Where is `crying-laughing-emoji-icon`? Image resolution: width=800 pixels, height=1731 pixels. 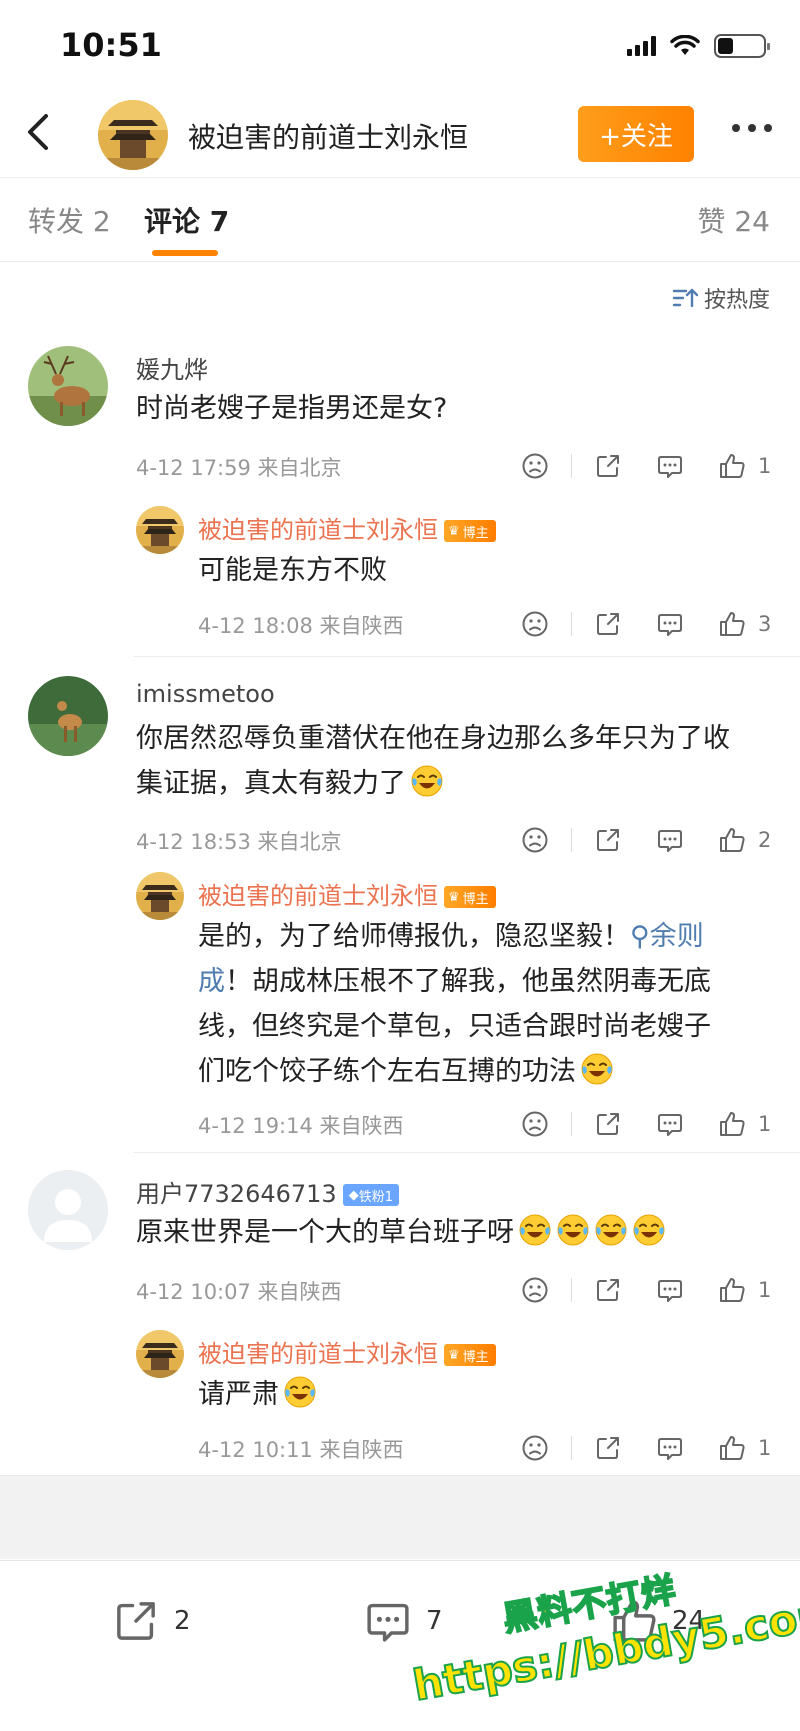 crying-laughing-emoji-icon is located at coordinates (535, 1230).